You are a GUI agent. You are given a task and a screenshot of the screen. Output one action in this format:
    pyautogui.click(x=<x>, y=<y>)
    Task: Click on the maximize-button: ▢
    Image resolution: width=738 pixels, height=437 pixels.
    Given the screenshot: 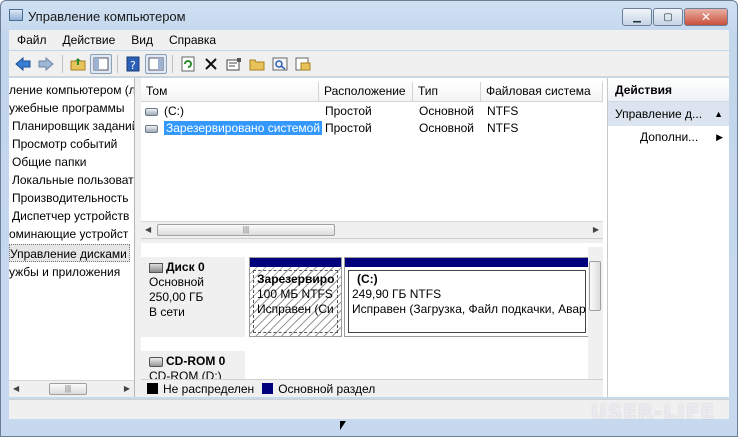 What is the action you would take?
    pyautogui.click(x=668, y=17)
    